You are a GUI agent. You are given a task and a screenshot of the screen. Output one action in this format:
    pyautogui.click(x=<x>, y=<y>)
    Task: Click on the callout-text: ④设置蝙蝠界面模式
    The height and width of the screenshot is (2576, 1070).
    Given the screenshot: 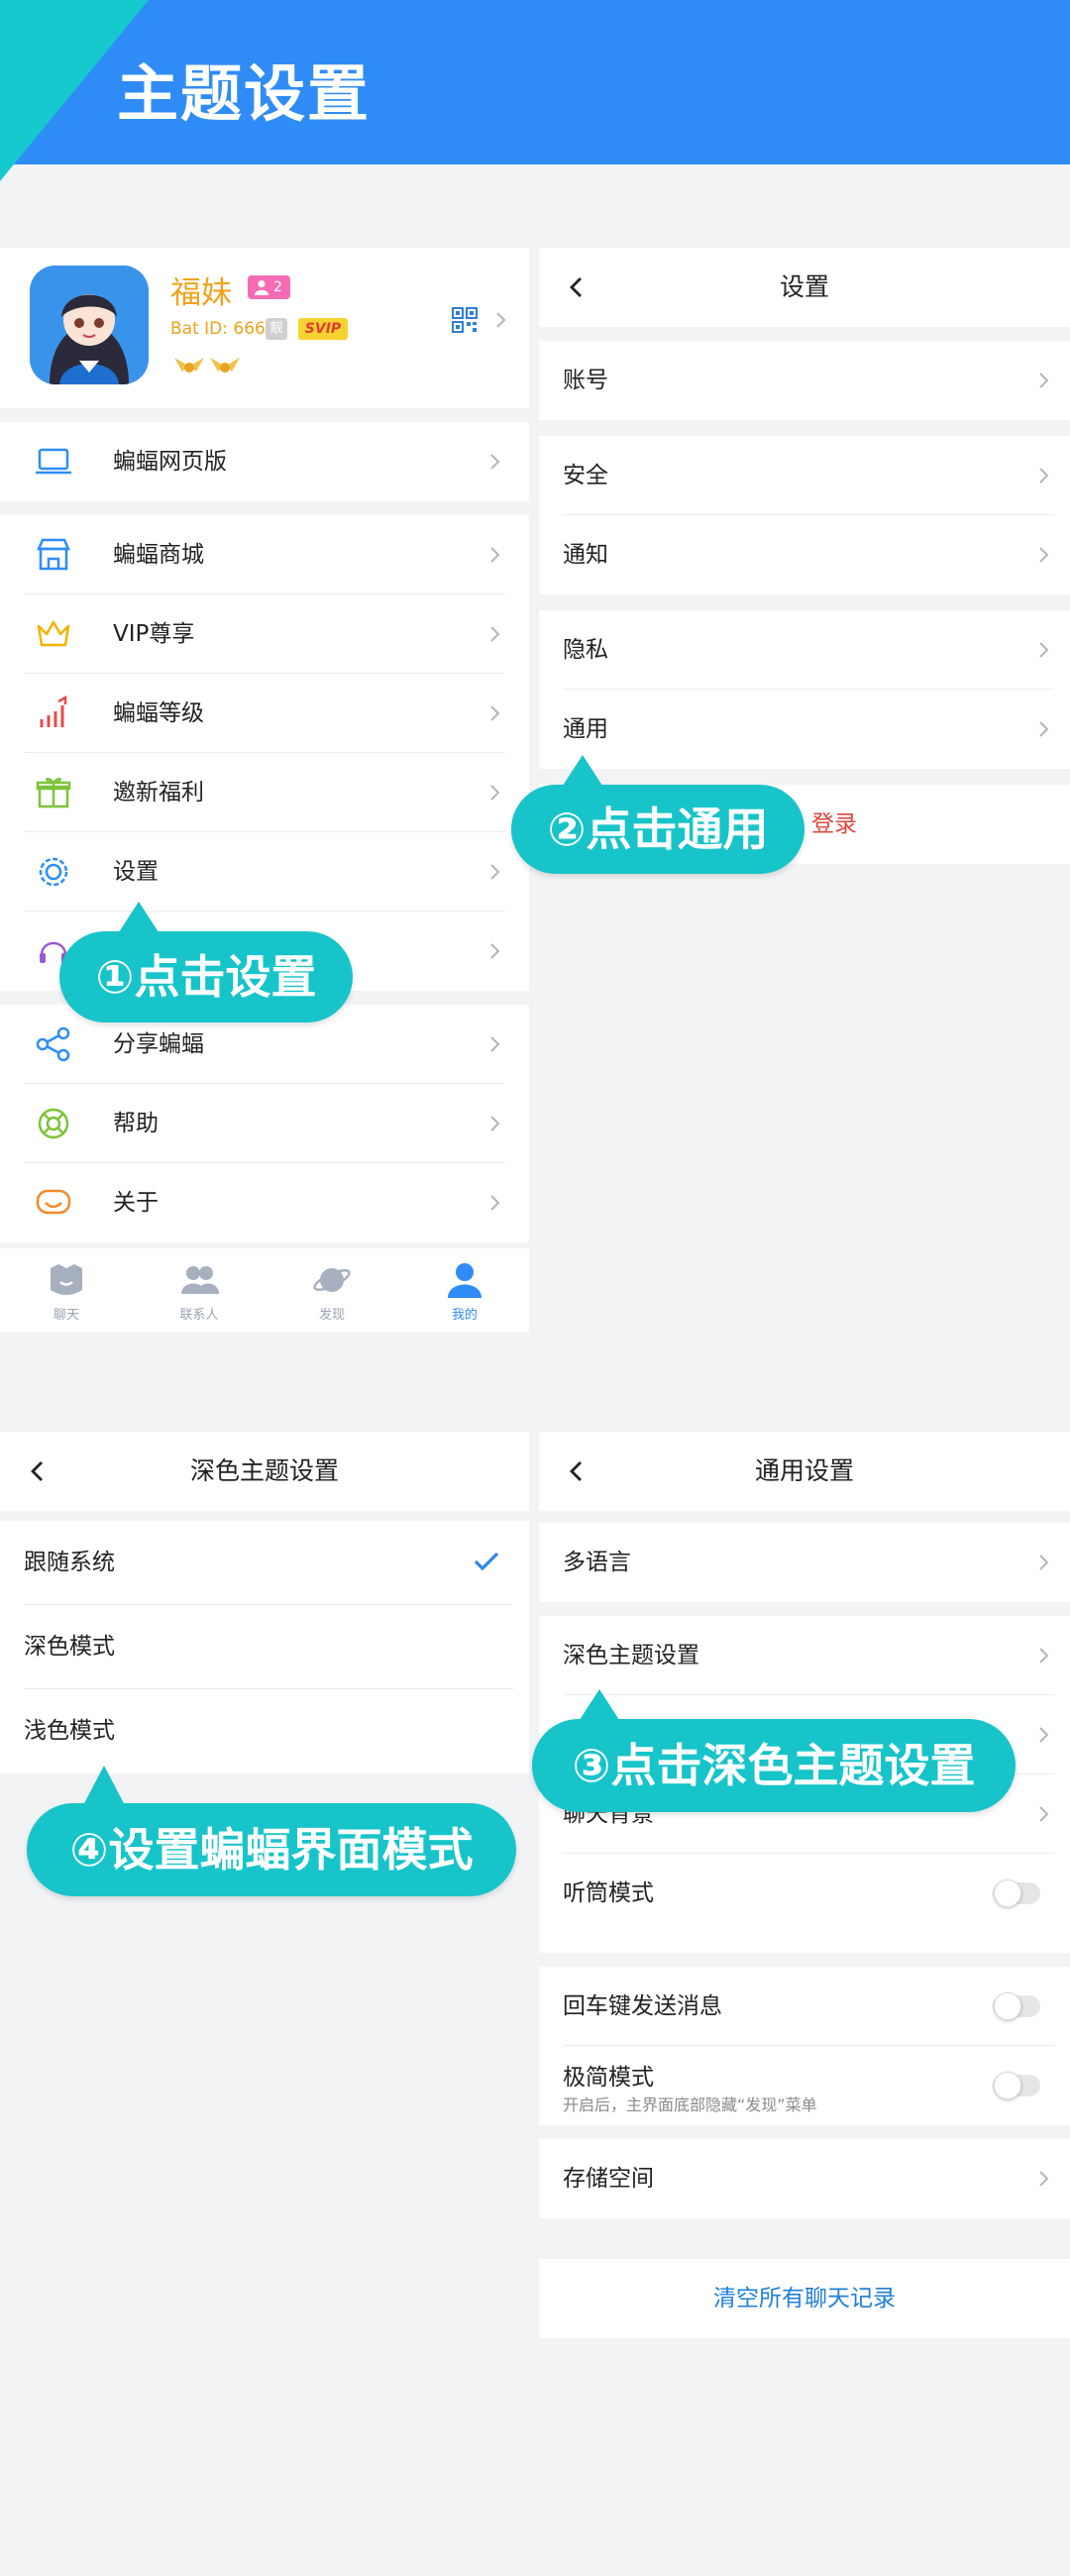 What is the action you would take?
    pyautogui.click(x=271, y=1850)
    